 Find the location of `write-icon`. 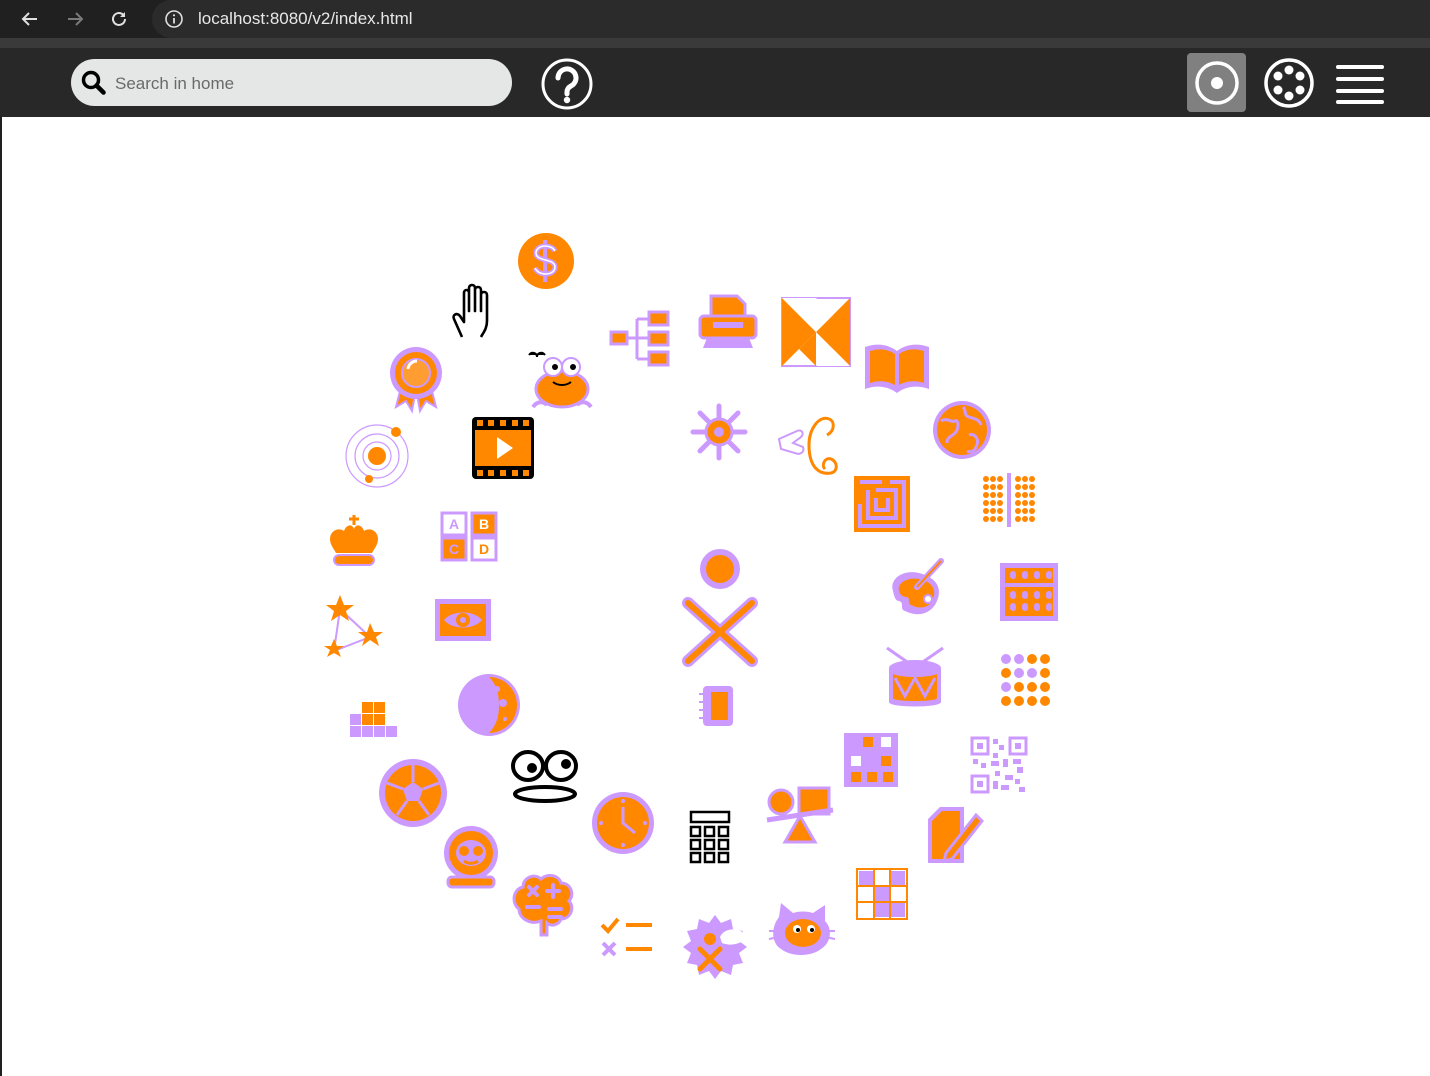

write-icon is located at coordinates (955, 836).